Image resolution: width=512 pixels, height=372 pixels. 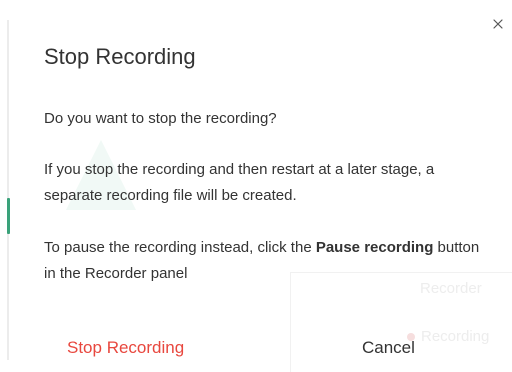 What do you see at coordinates (120, 56) in the screenshot?
I see `dialog-title: Stop Recording` at bounding box center [120, 56].